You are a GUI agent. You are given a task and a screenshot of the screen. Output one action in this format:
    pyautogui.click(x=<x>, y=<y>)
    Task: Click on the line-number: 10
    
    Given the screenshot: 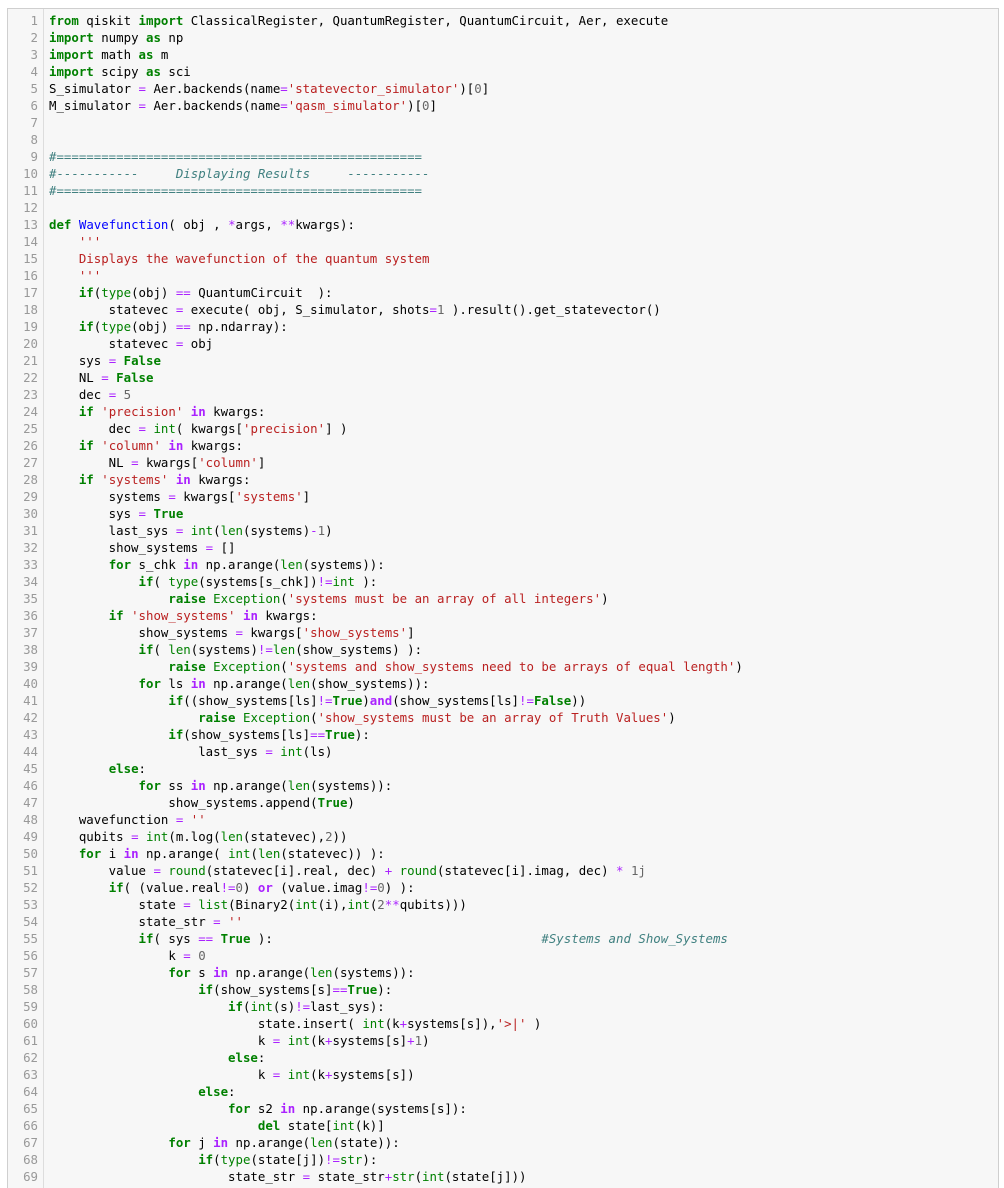 What is the action you would take?
    pyautogui.click(x=30, y=173)
    